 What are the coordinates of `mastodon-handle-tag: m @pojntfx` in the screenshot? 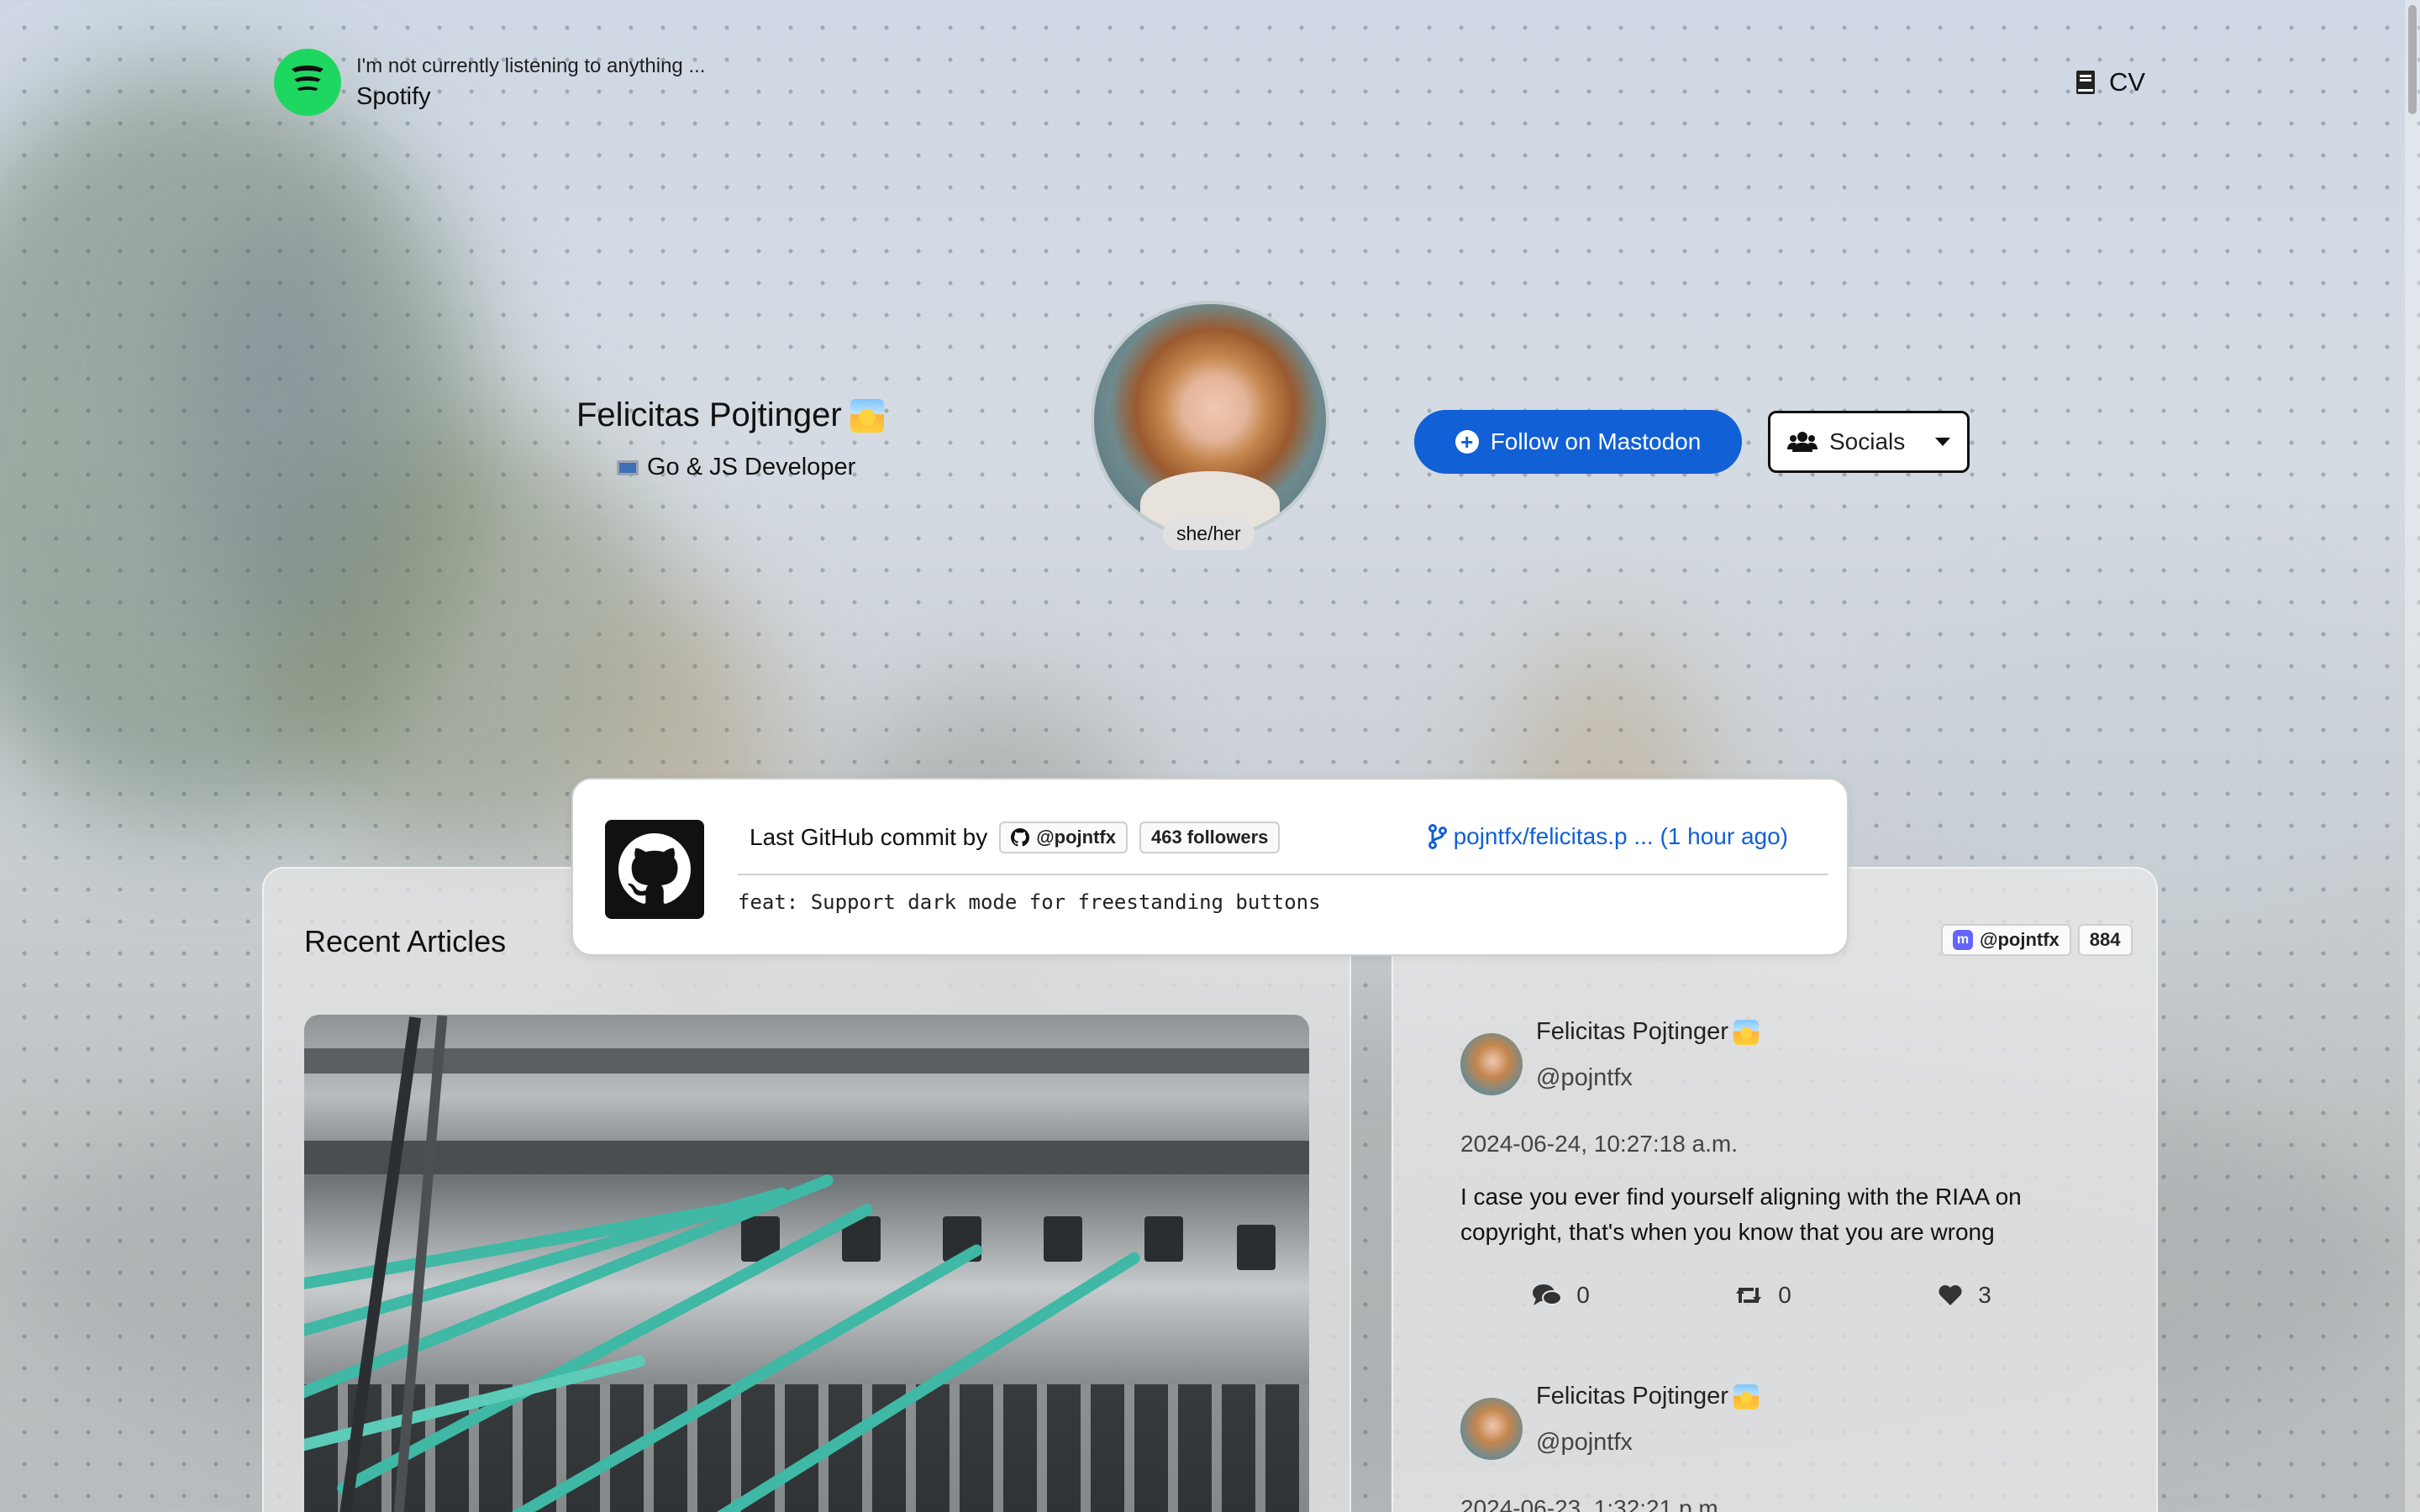 It's located at (2006, 940).